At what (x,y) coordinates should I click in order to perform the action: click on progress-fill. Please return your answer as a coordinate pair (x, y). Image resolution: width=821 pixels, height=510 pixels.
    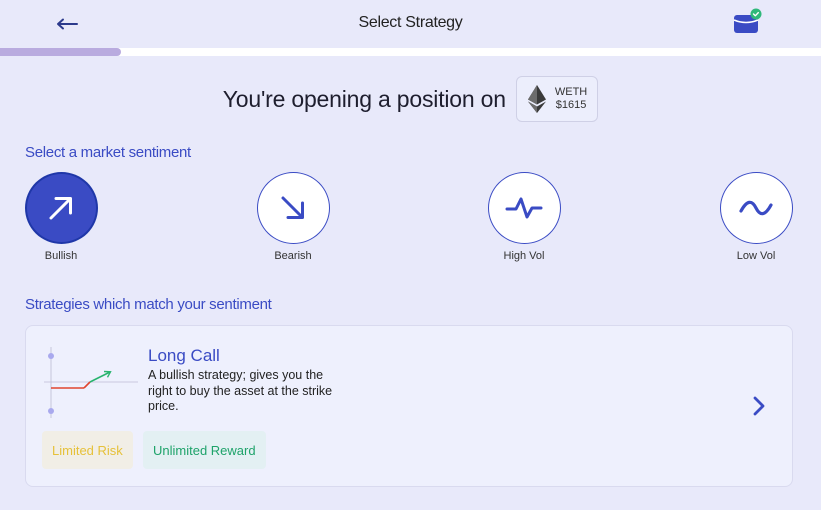
    Looking at the image, I should click on (60, 52).